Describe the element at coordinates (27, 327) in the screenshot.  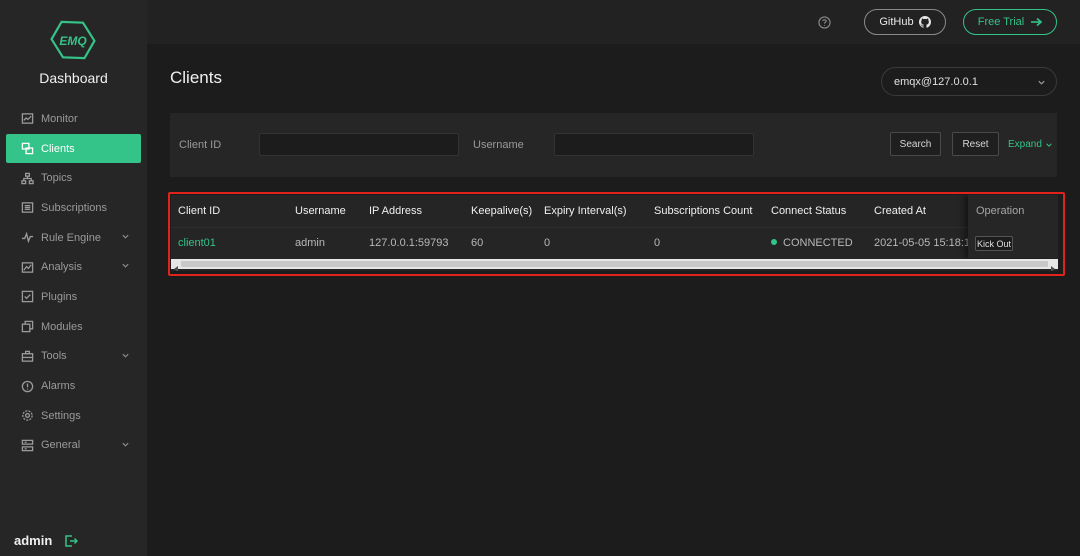
I see `modules-icon` at that location.